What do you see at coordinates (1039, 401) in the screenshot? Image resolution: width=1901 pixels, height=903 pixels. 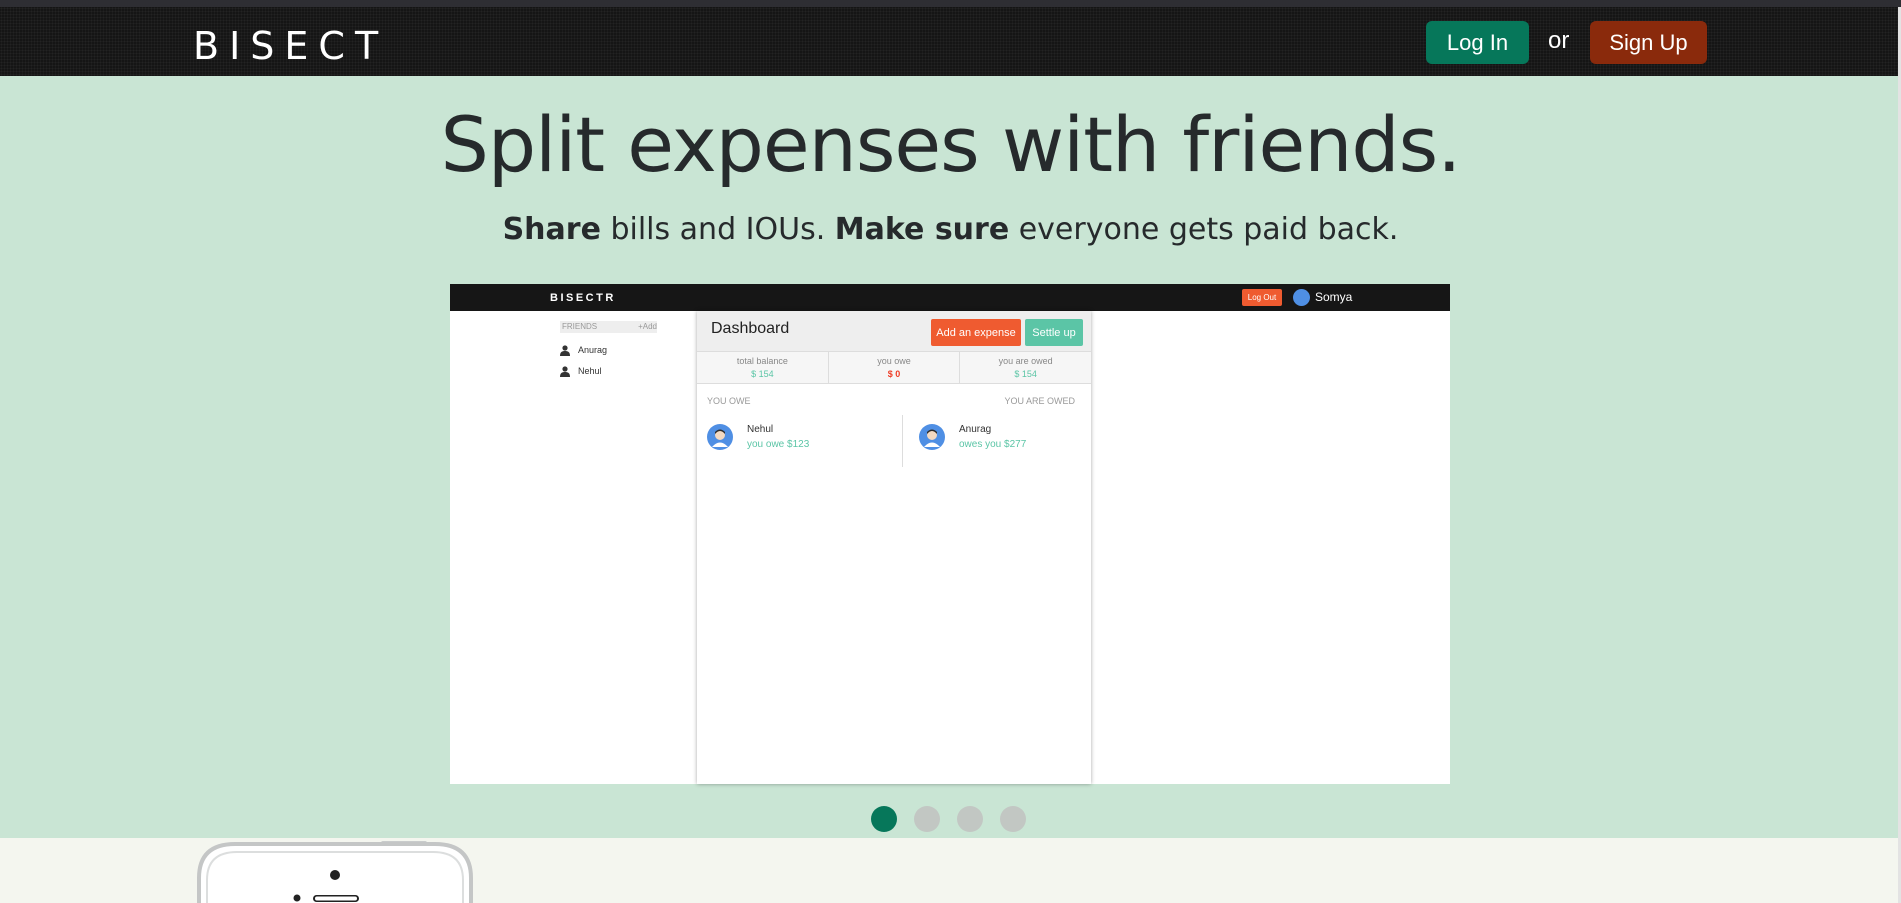 I see `you-are-owed-heading: YOU ARE OWED` at bounding box center [1039, 401].